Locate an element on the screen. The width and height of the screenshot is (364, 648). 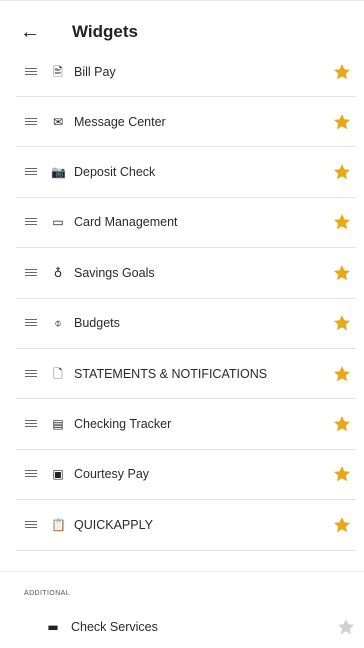
widget-label: Checking Tracker is located at coordinates (123, 424).